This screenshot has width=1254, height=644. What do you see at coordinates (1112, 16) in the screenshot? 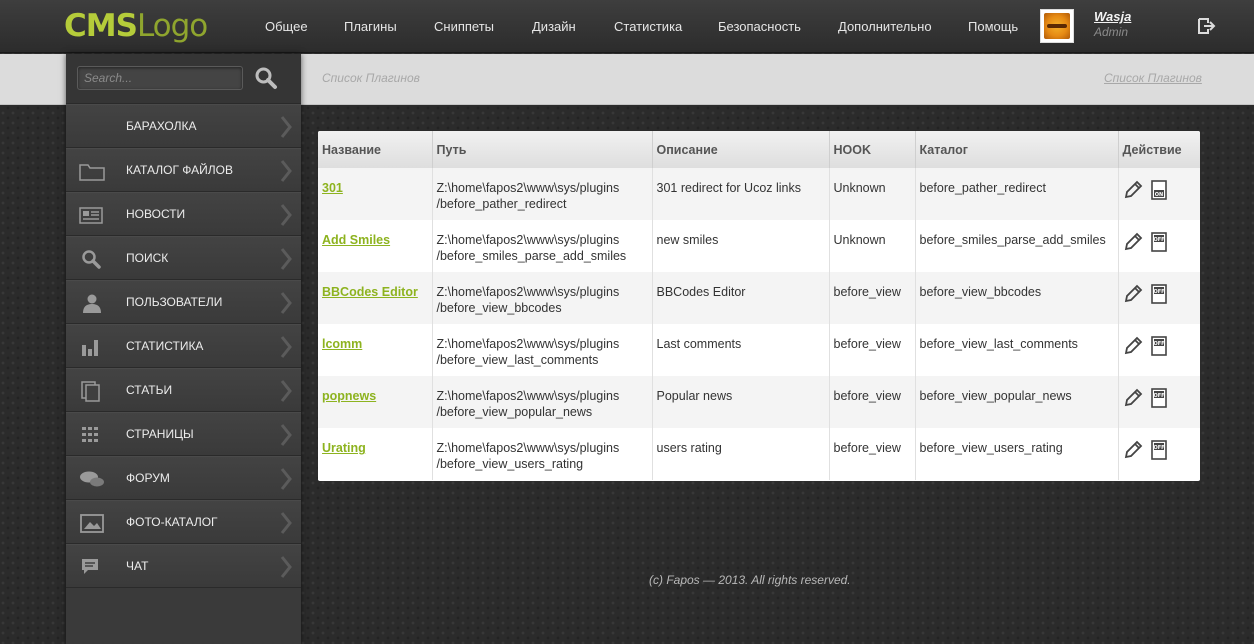
I see `user-name-link: Wasja` at bounding box center [1112, 16].